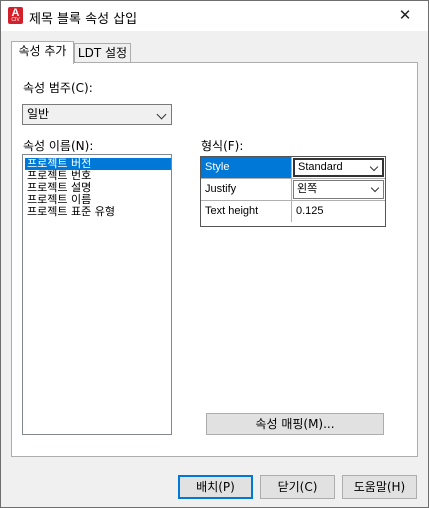 Image resolution: width=429 pixels, height=508 pixels. I want to click on property-name-text-height: Text height, so click(246, 211).